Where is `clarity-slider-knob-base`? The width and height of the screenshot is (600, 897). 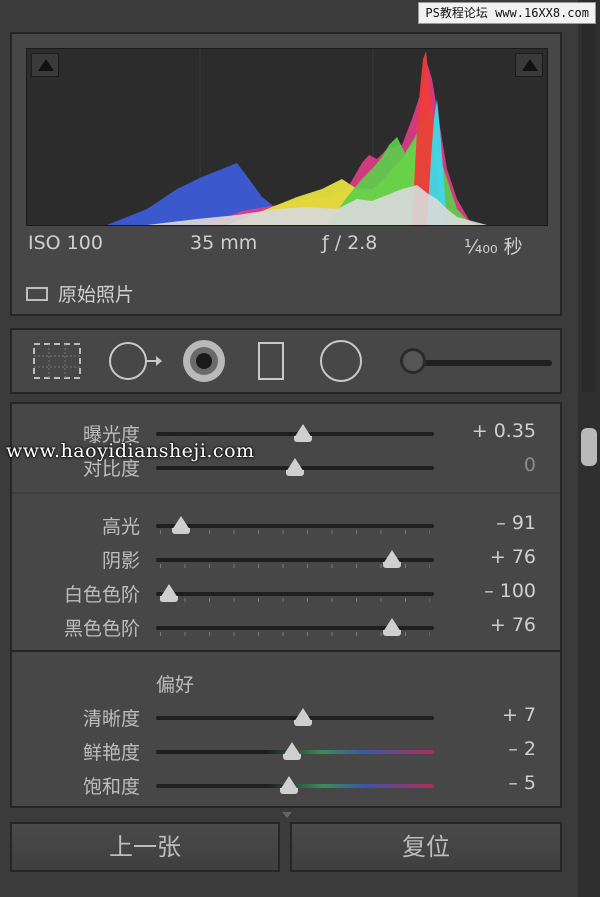
clarity-slider-knob-base is located at coordinates (303, 723).